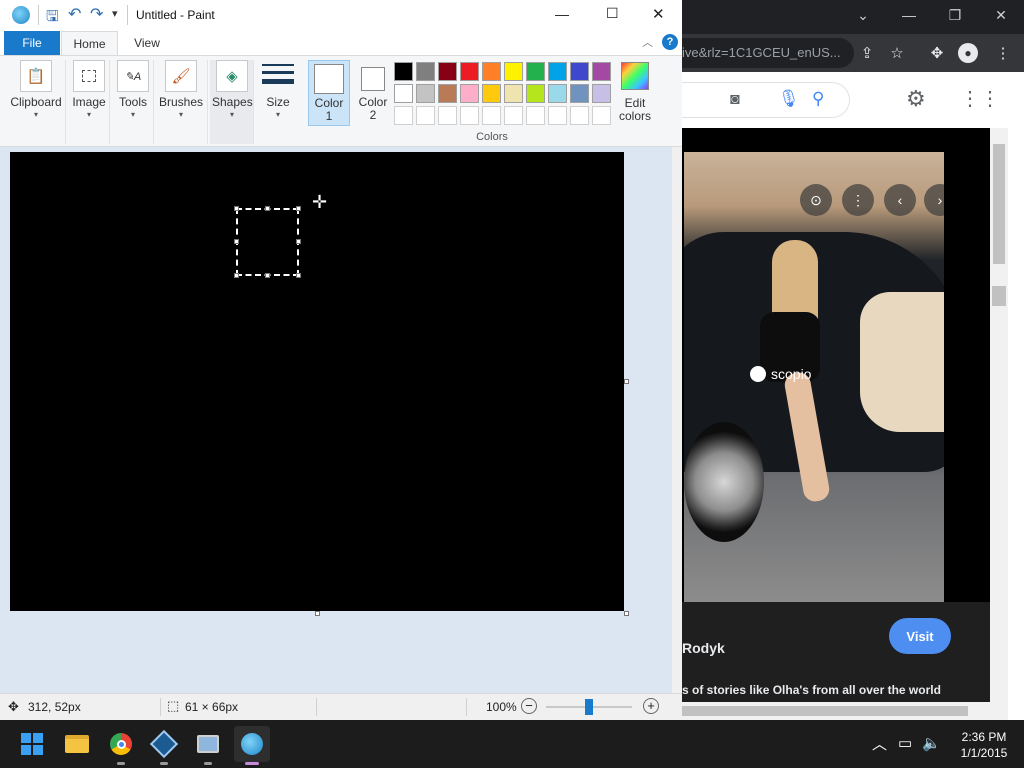  I want to click on help-icon: ?, so click(670, 42).